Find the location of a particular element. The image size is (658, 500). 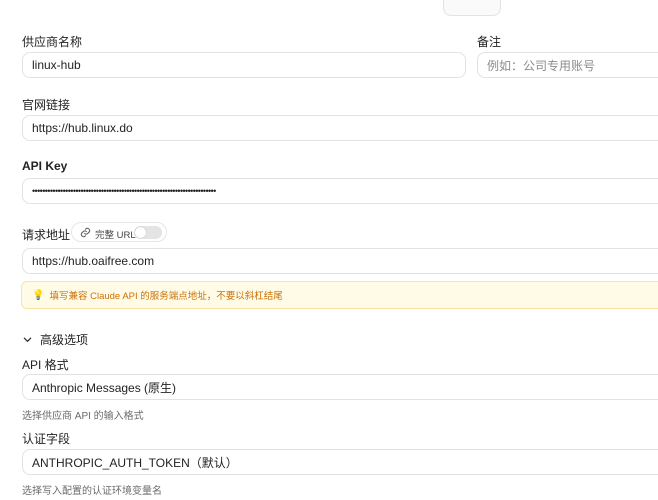

request-url-input: https://hub.oaifree.com is located at coordinates (340, 261).